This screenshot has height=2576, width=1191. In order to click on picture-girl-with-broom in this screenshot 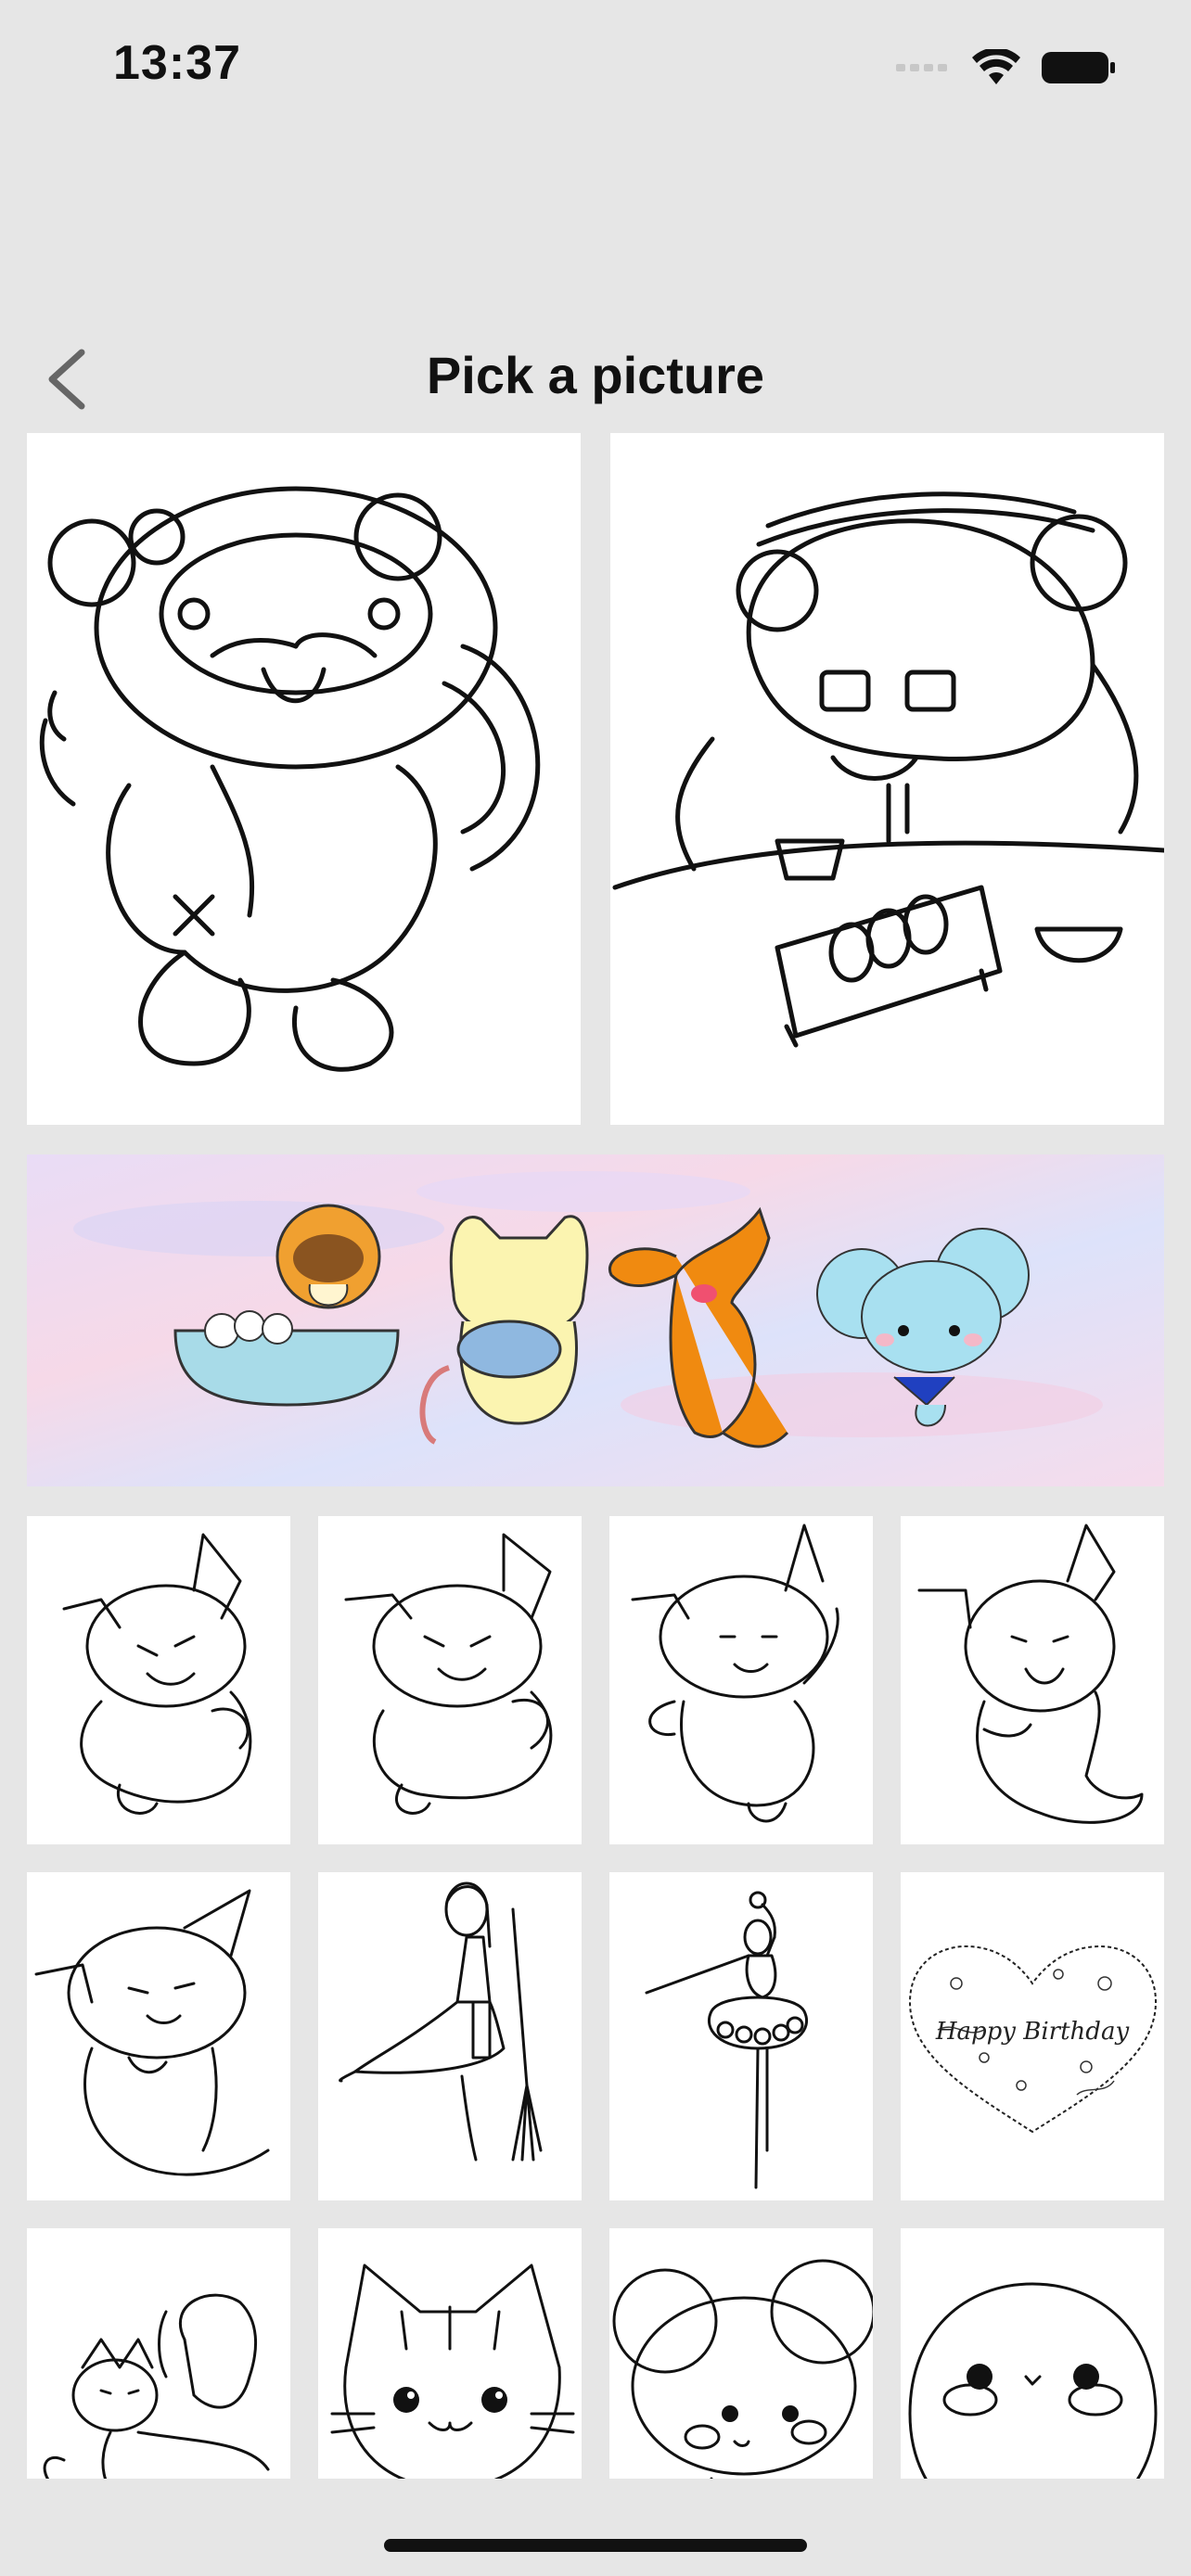, I will do `click(450, 2036)`.